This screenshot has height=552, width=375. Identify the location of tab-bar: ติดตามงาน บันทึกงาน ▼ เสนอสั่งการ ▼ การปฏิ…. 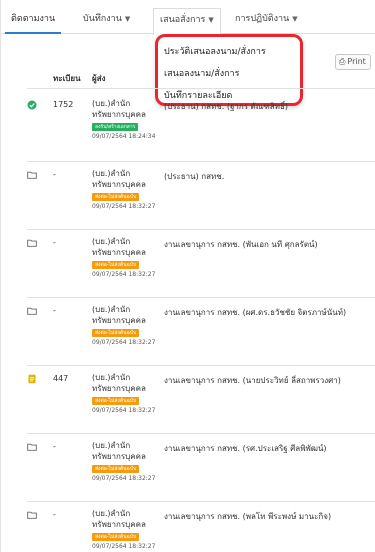
(188, 21).